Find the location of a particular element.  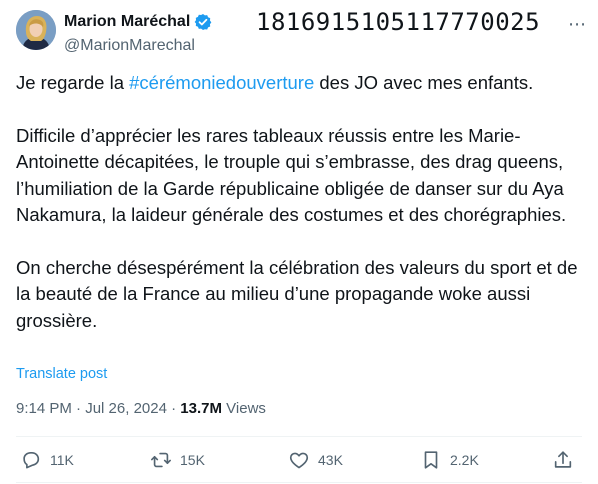

tweet-text-suffix: des JO avec mes enfants. is located at coordinates (424, 82).